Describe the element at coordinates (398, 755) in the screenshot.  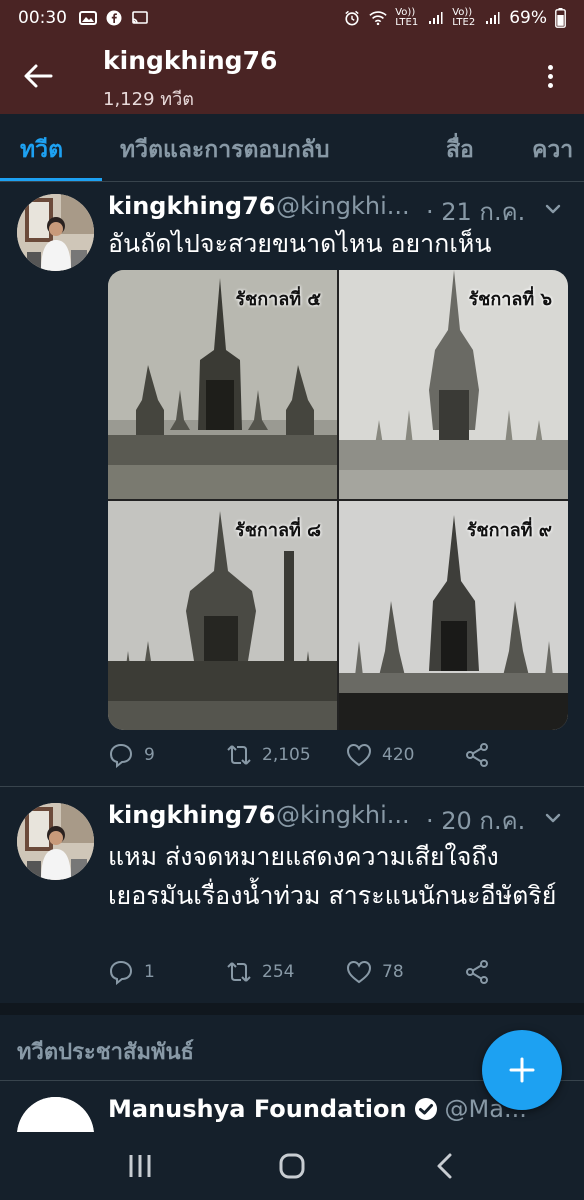
I see `like-count: 420` at that location.